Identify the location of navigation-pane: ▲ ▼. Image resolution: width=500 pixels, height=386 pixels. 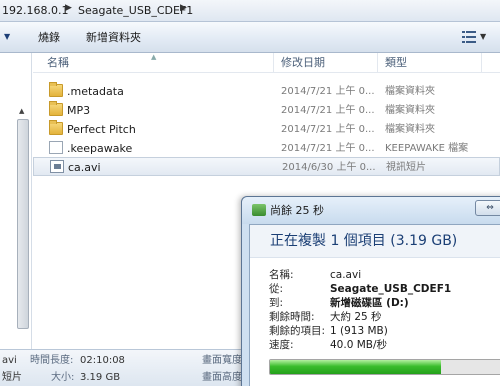
(16, 219).